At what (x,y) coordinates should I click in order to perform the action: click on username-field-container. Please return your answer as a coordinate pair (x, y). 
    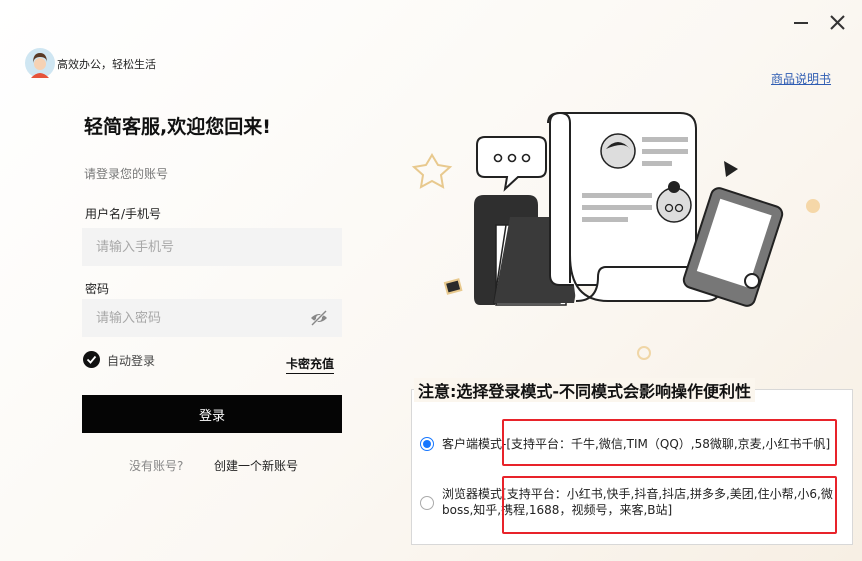
    Looking at the image, I should click on (212, 247).